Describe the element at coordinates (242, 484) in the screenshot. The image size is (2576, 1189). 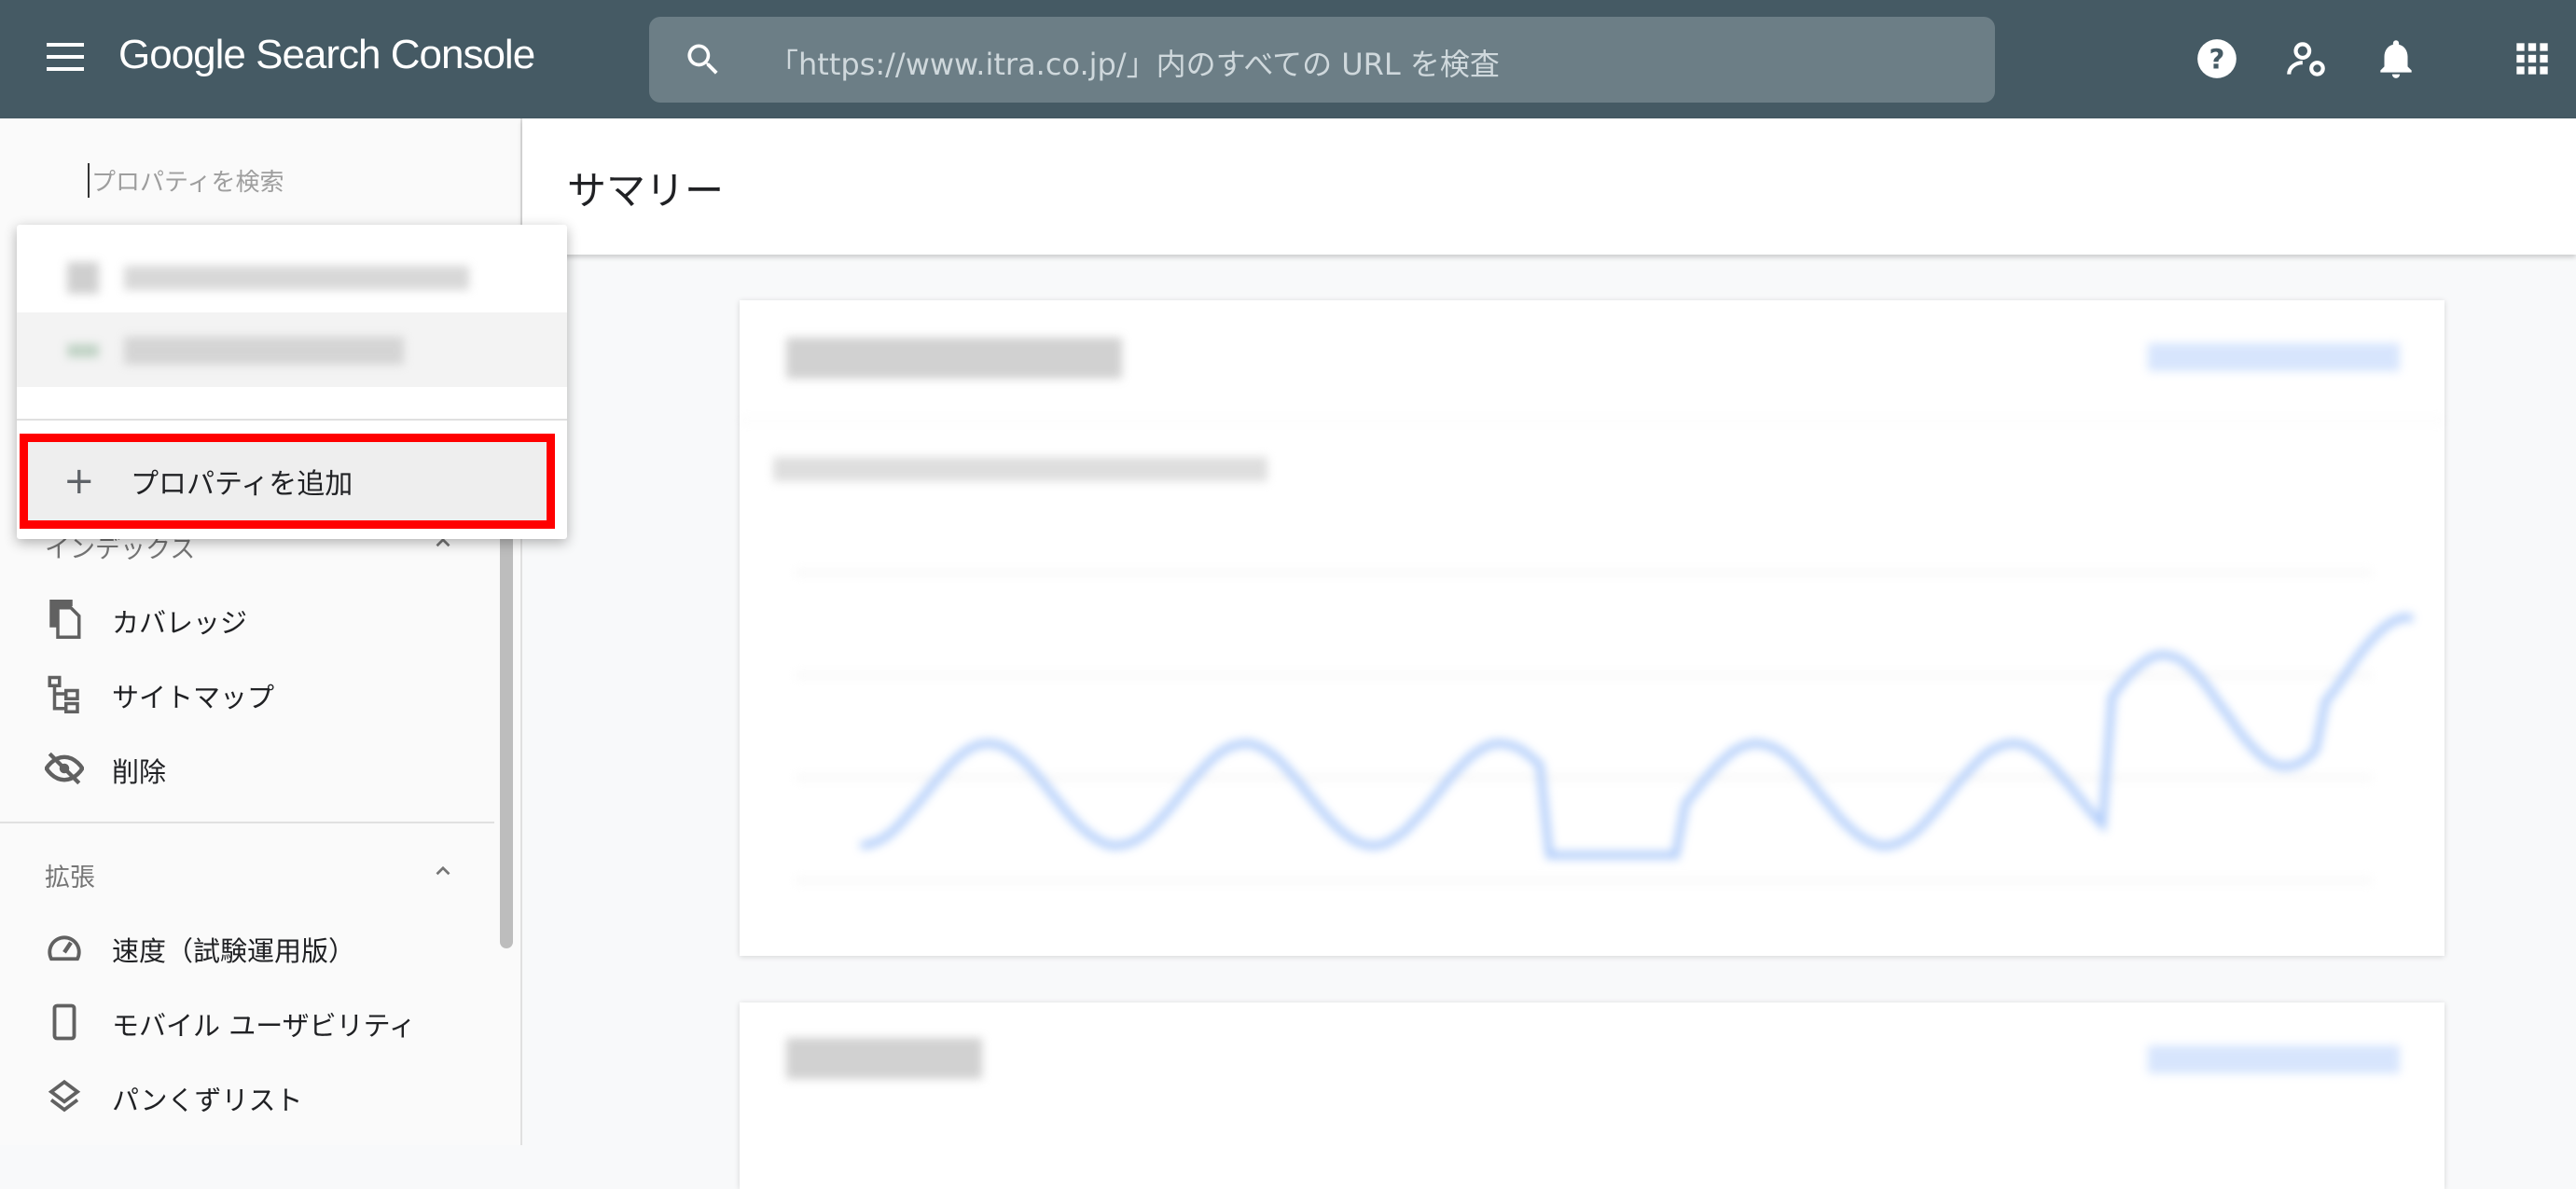
I see `add-property-label: プロパティを追加` at that location.